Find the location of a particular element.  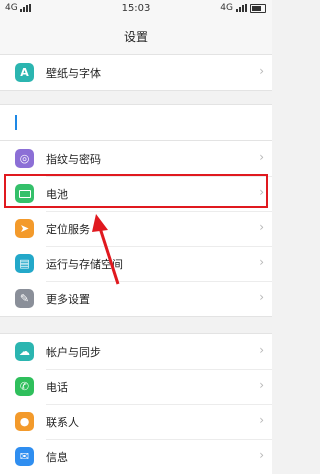

network-type-right: 4G is located at coordinates (226, 8).